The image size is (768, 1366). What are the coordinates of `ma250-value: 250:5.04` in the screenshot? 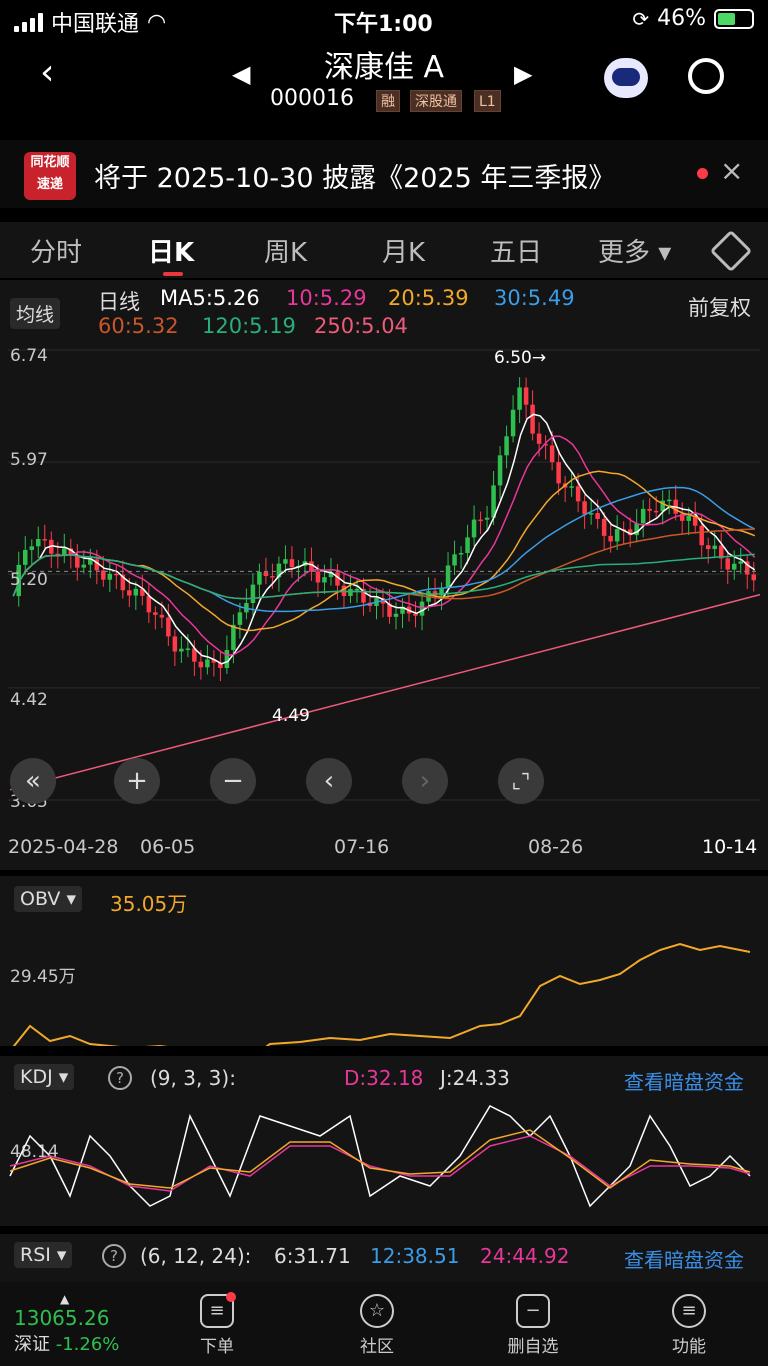 It's located at (361, 326).